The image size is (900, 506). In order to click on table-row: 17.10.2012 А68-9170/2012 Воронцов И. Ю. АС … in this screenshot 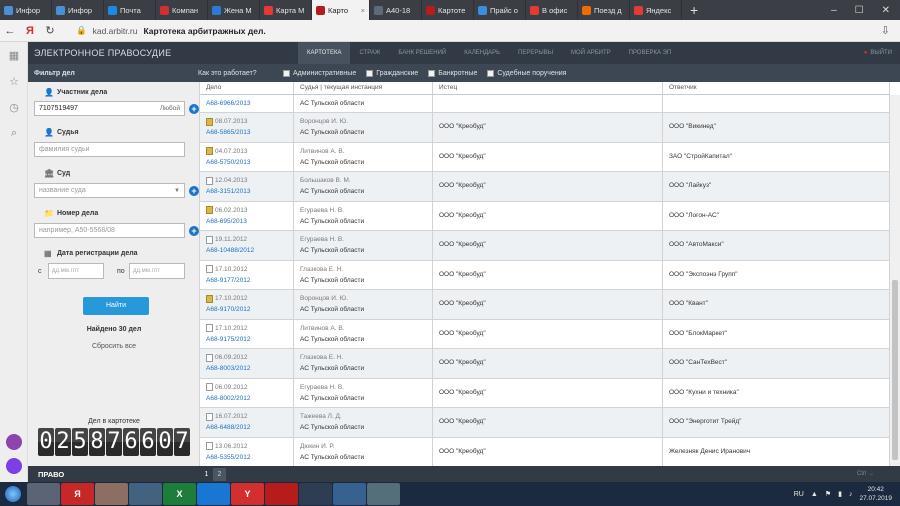, I will do `click(545, 305)`.